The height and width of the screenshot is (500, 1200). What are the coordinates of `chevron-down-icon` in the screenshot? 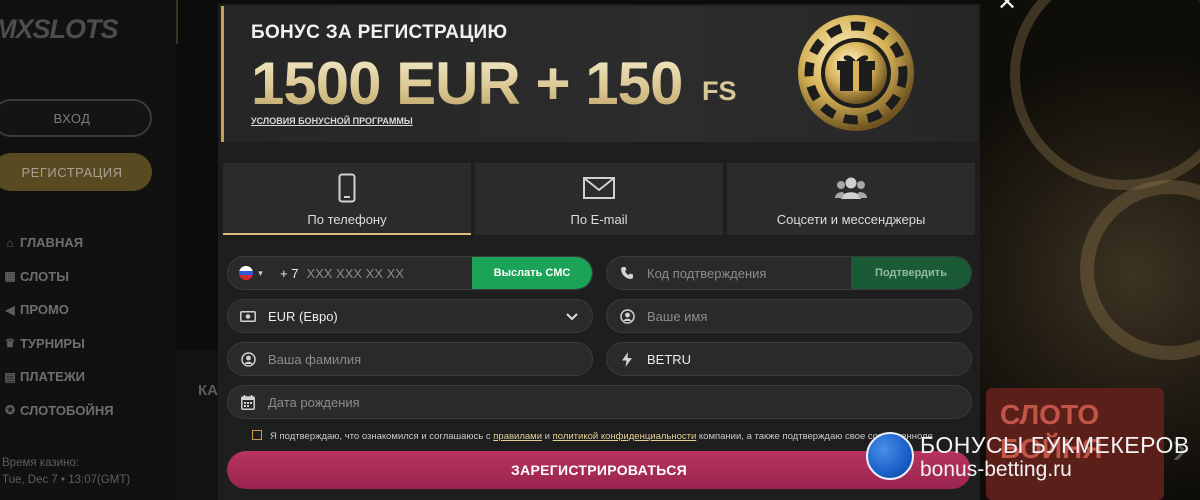 It's located at (572, 316).